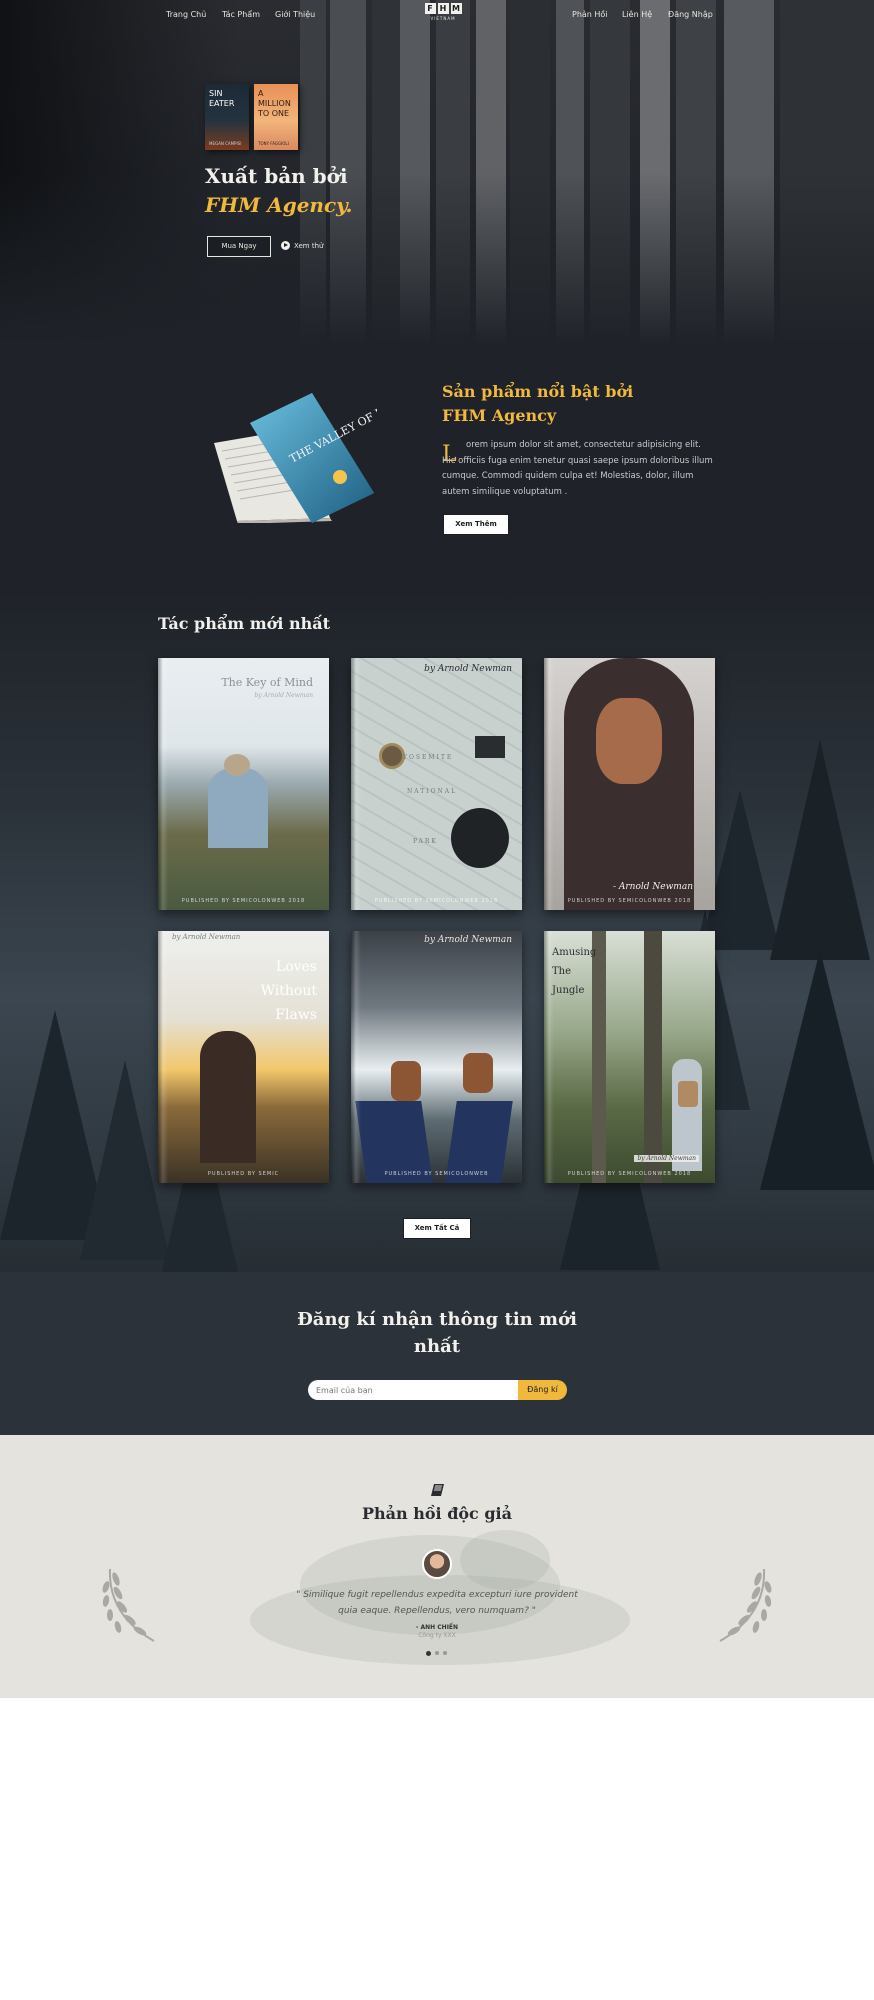  What do you see at coordinates (437, 1513) in the screenshot?
I see `reviews-title: Phản hồi độc giả` at bounding box center [437, 1513].